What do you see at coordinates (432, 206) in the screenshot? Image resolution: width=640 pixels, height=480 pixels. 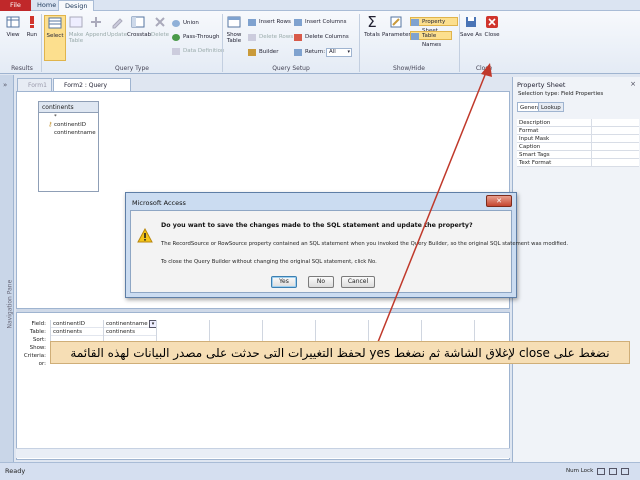 I see `arrow-line` at bounding box center [432, 206].